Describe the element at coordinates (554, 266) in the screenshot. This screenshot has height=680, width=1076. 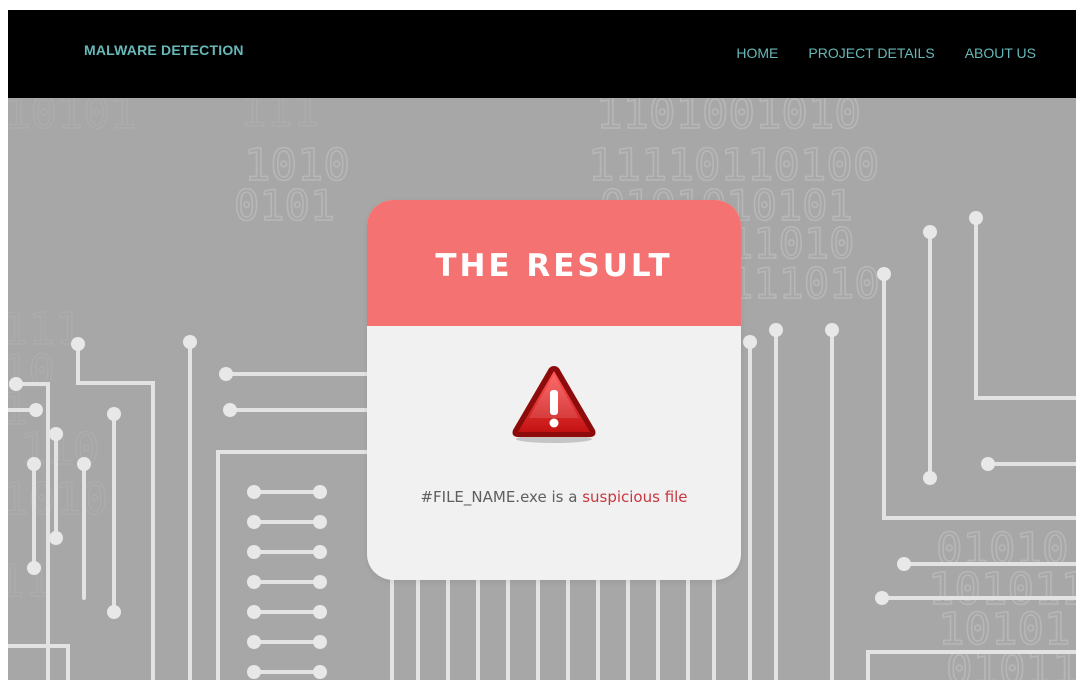
I see `result-title: THE RESULT` at that location.